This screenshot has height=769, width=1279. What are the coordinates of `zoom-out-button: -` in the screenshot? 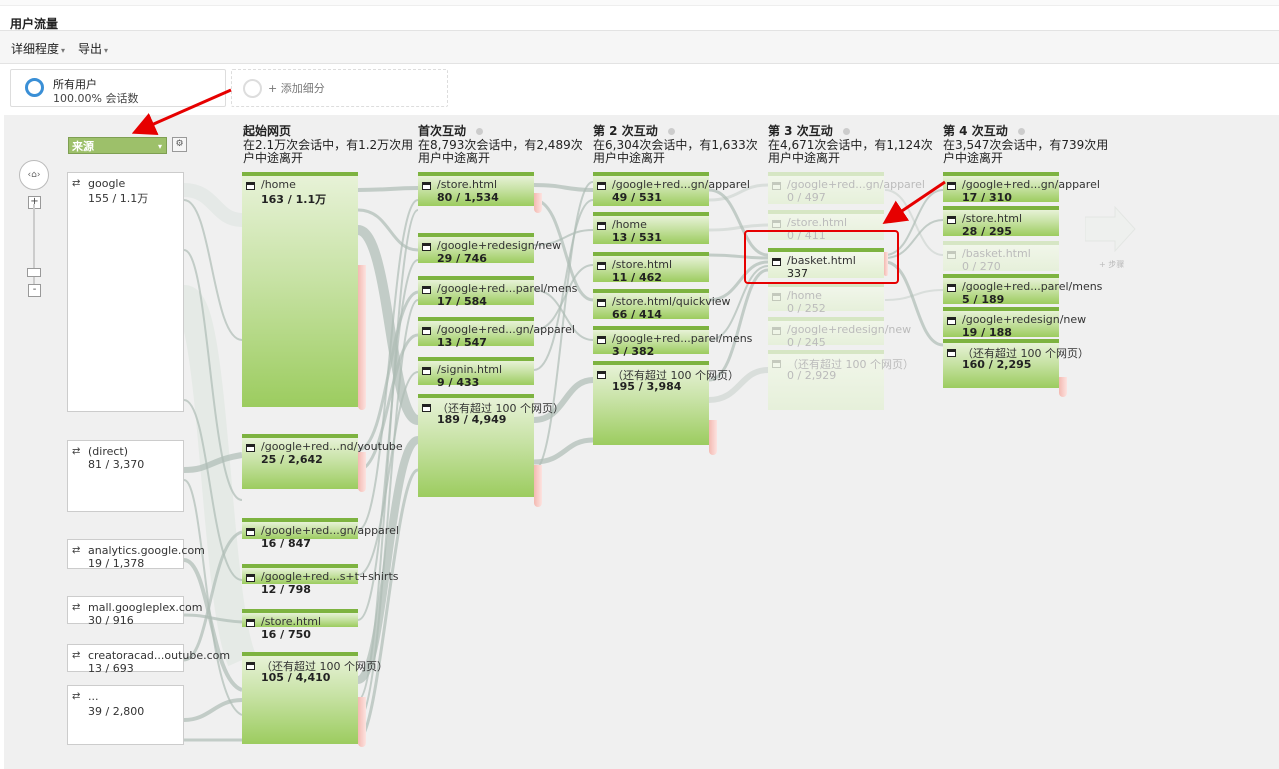 It's located at (34, 290).